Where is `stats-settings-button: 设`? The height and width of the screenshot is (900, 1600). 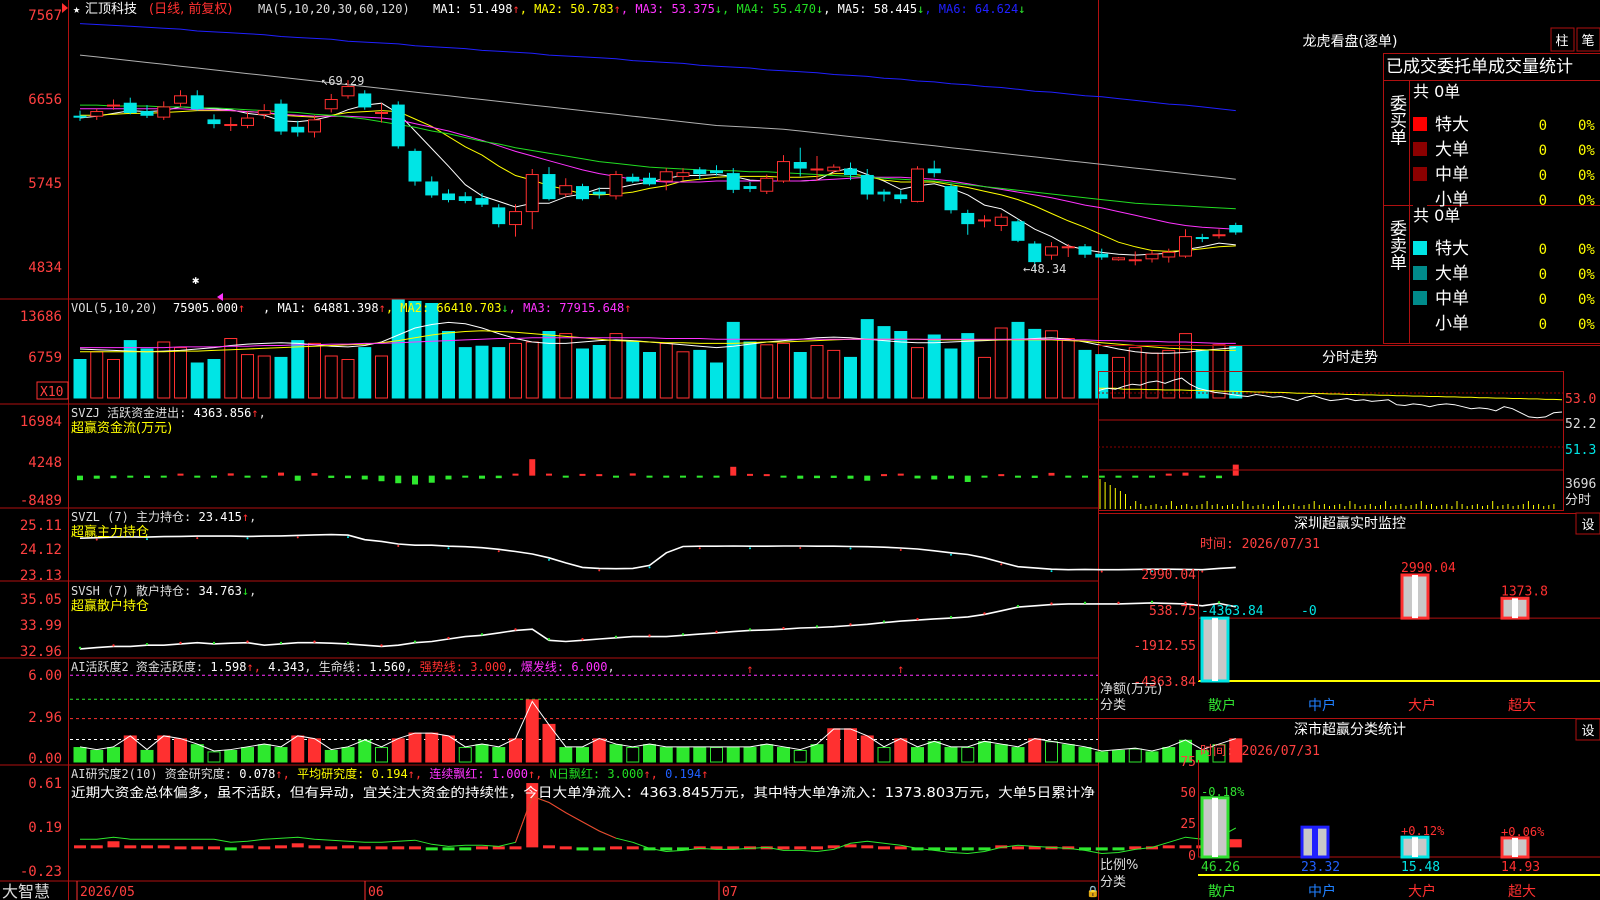 stats-settings-button: 设 is located at coordinates (1587, 729).